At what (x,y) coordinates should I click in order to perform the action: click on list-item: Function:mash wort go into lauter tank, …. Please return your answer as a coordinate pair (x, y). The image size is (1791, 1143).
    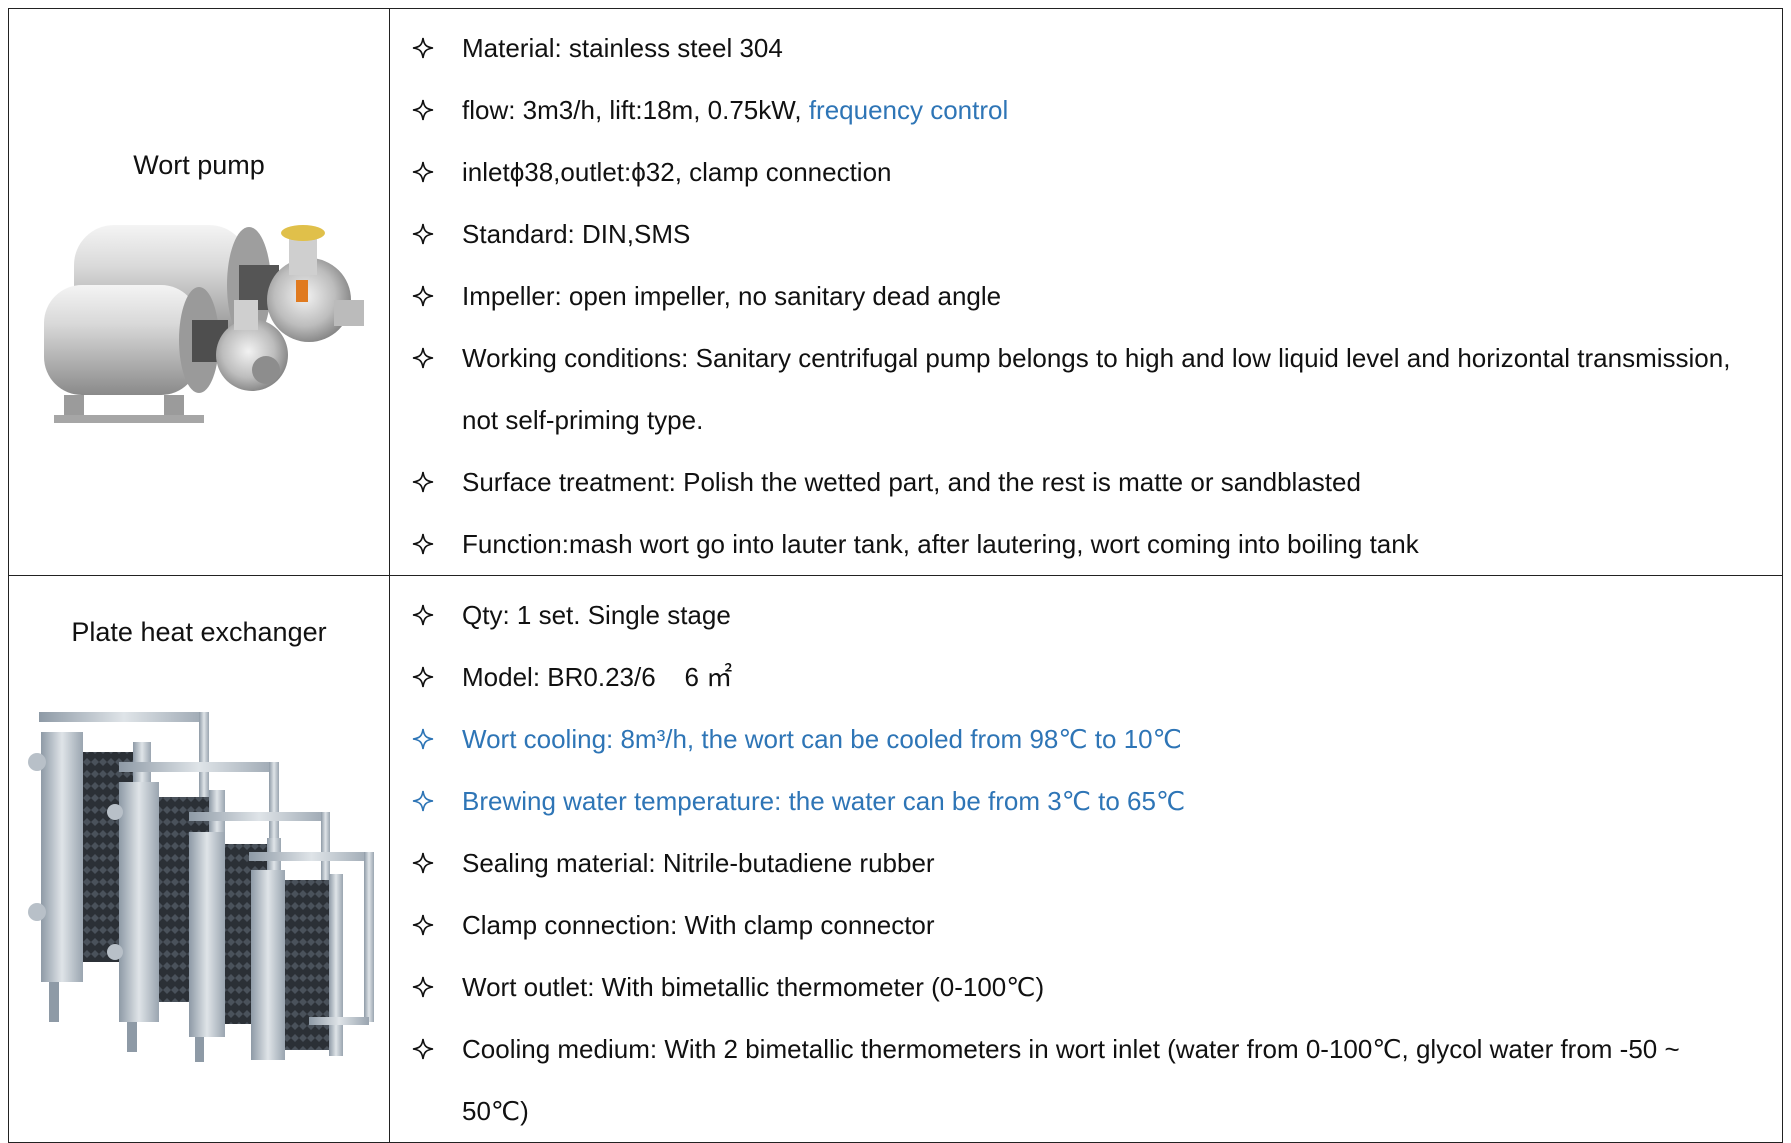
    Looking at the image, I should click on (1086, 544).